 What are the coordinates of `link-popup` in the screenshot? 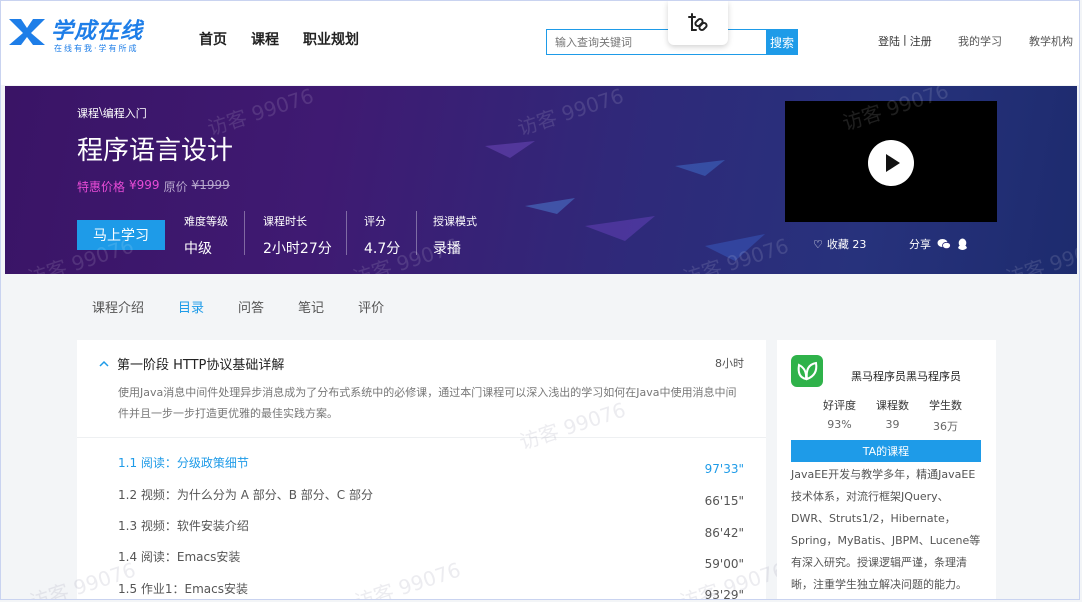 It's located at (698, 23).